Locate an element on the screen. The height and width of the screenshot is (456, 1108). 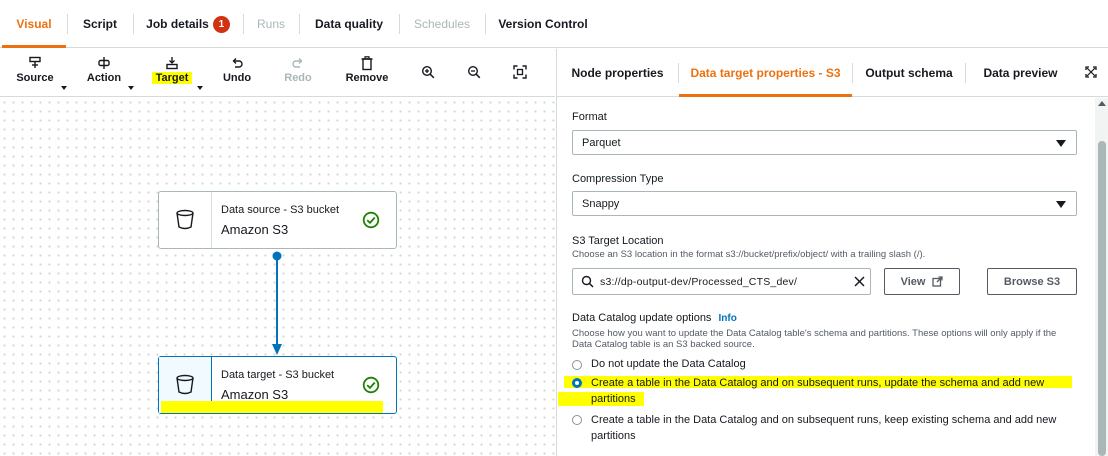
action-icon is located at coordinates (104, 63).